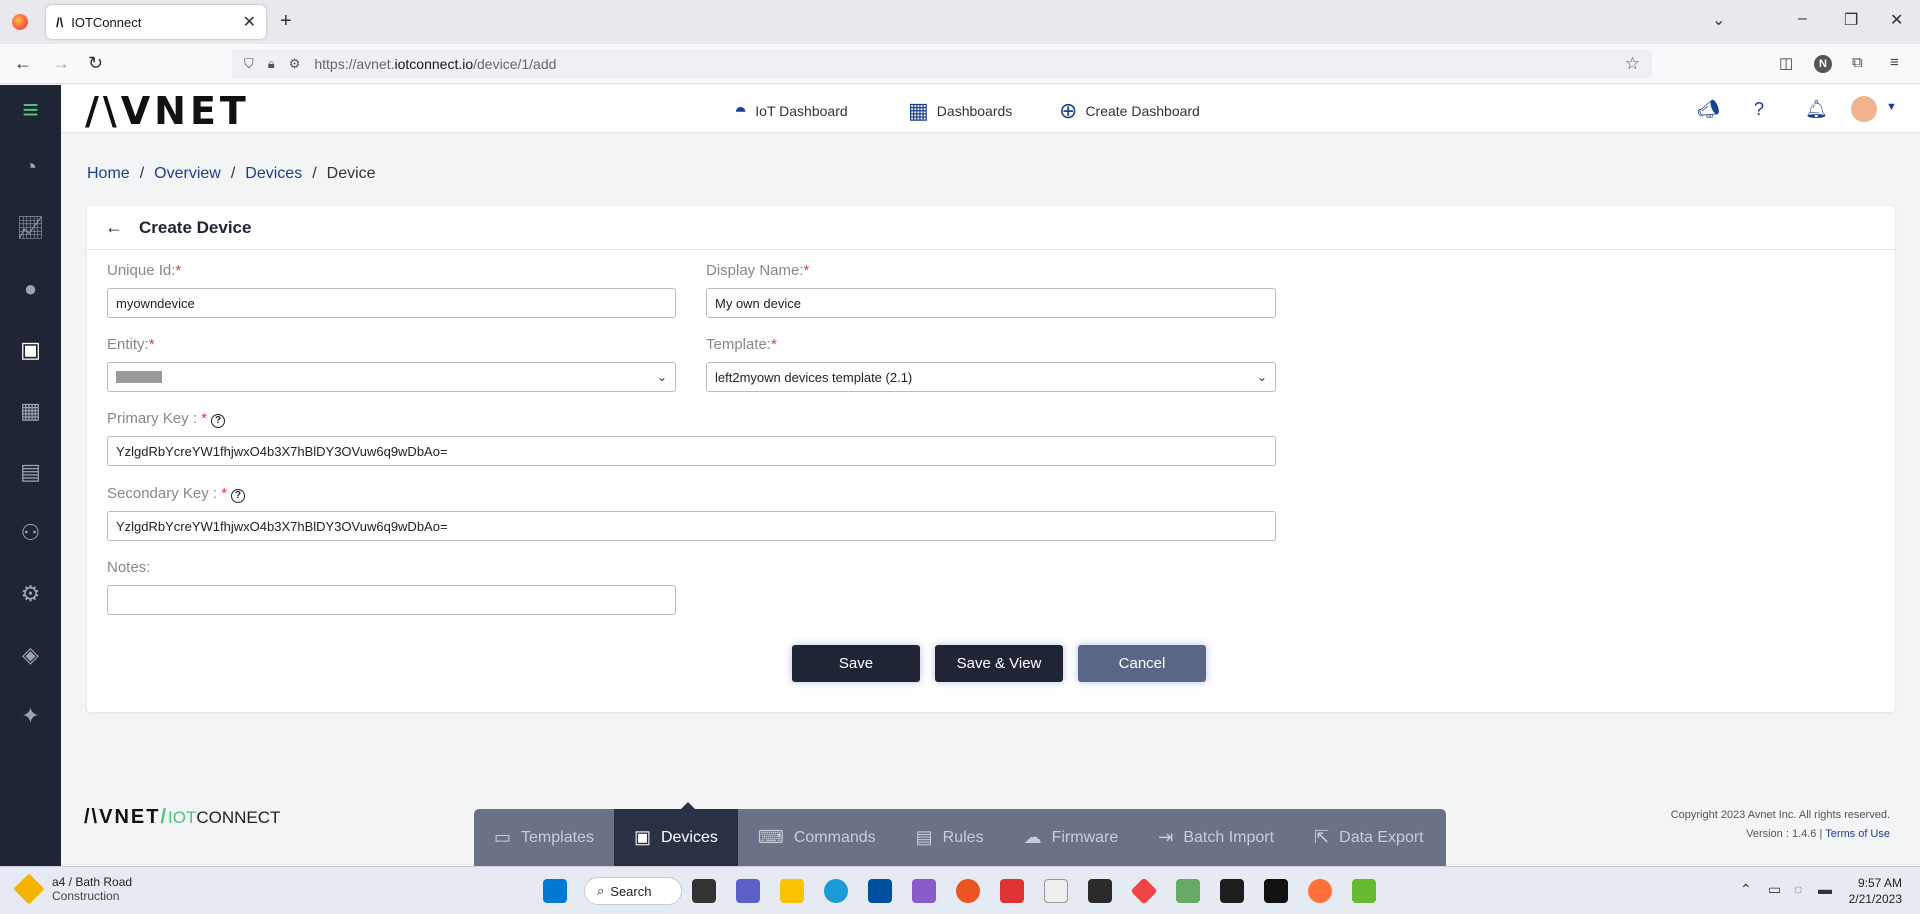 This screenshot has width=1920, height=914. I want to click on breadcrumb-home: Home, so click(108, 174).